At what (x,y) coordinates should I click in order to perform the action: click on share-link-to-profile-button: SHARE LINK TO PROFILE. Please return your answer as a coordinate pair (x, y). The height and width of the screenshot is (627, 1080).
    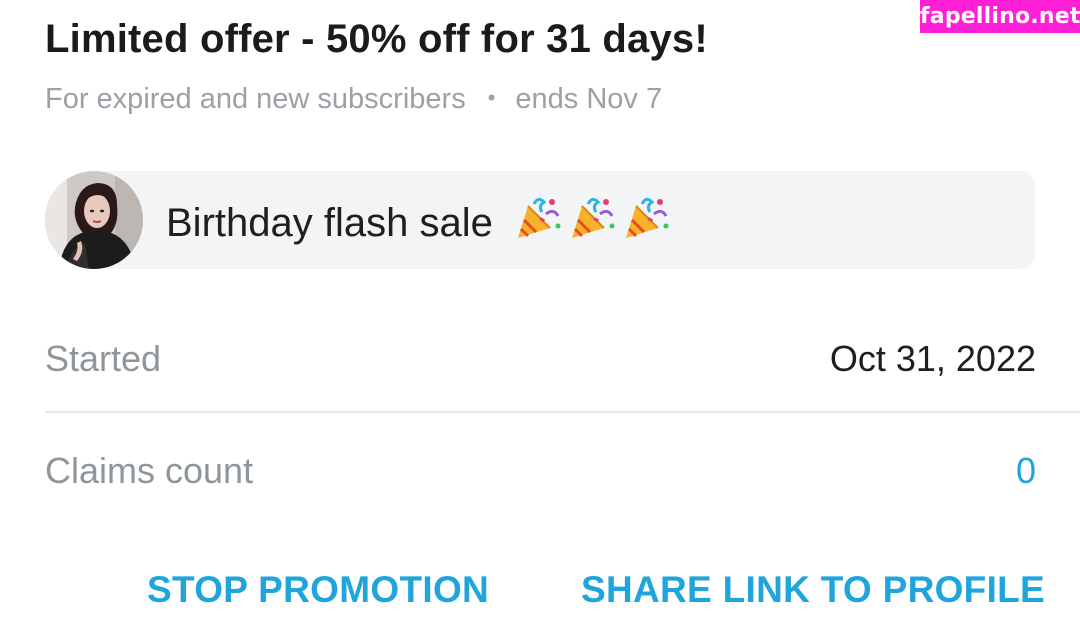
    Looking at the image, I should click on (813, 590).